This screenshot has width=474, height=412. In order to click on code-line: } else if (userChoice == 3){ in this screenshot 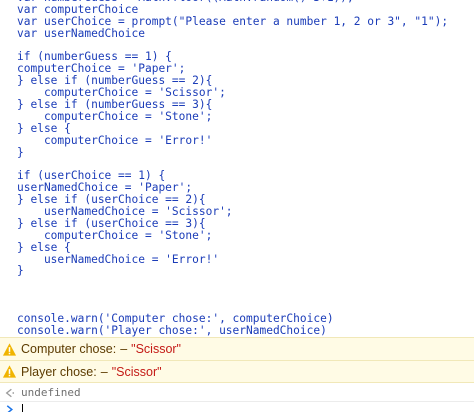, I will do `click(111, 223)`.